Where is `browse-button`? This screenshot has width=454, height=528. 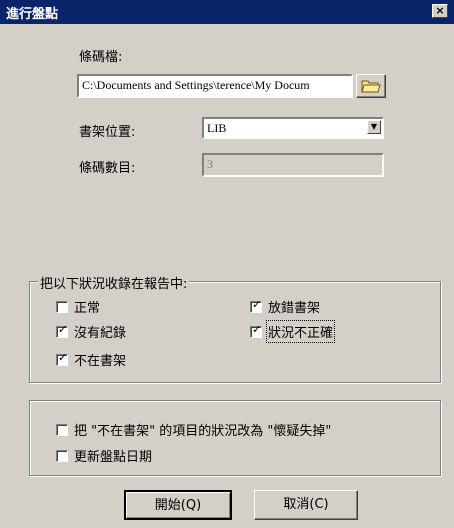 browse-button is located at coordinates (371, 86).